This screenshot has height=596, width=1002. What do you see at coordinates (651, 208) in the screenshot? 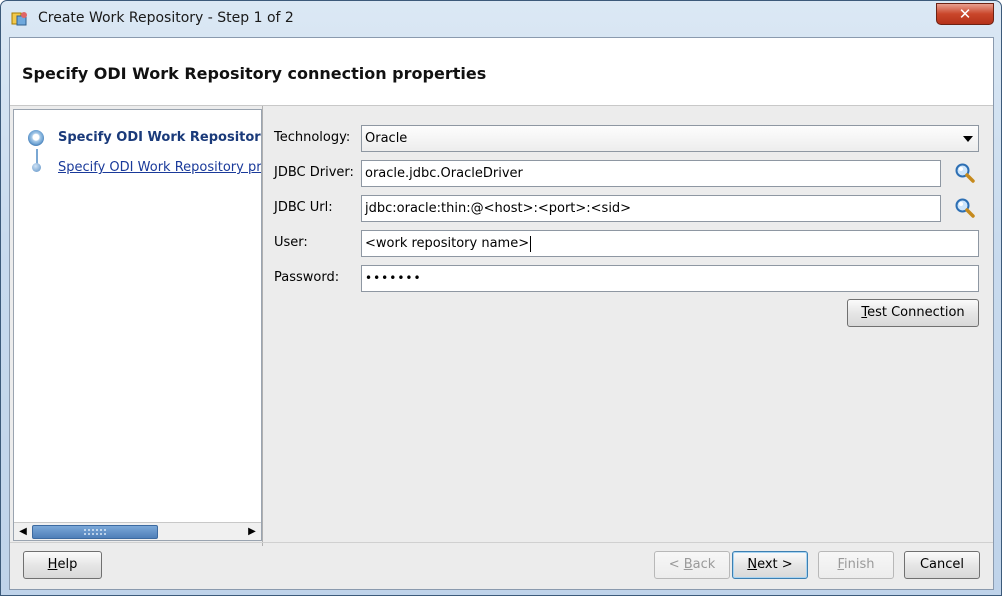
I see `jdbc-url-input: jdbc:oracle:thin:@<host>:<port>:<sid>` at bounding box center [651, 208].